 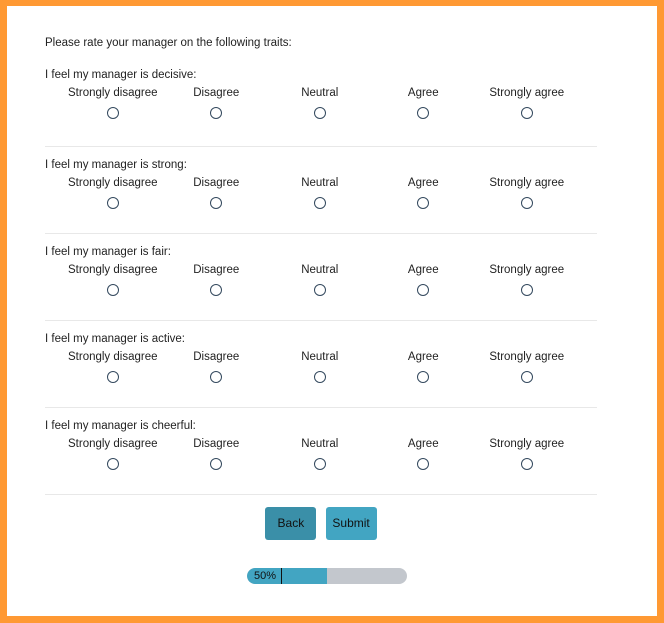 What do you see at coordinates (327, 576) in the screenshot?
I see `progress-bar: 50%` at bounding box center [327, 576].